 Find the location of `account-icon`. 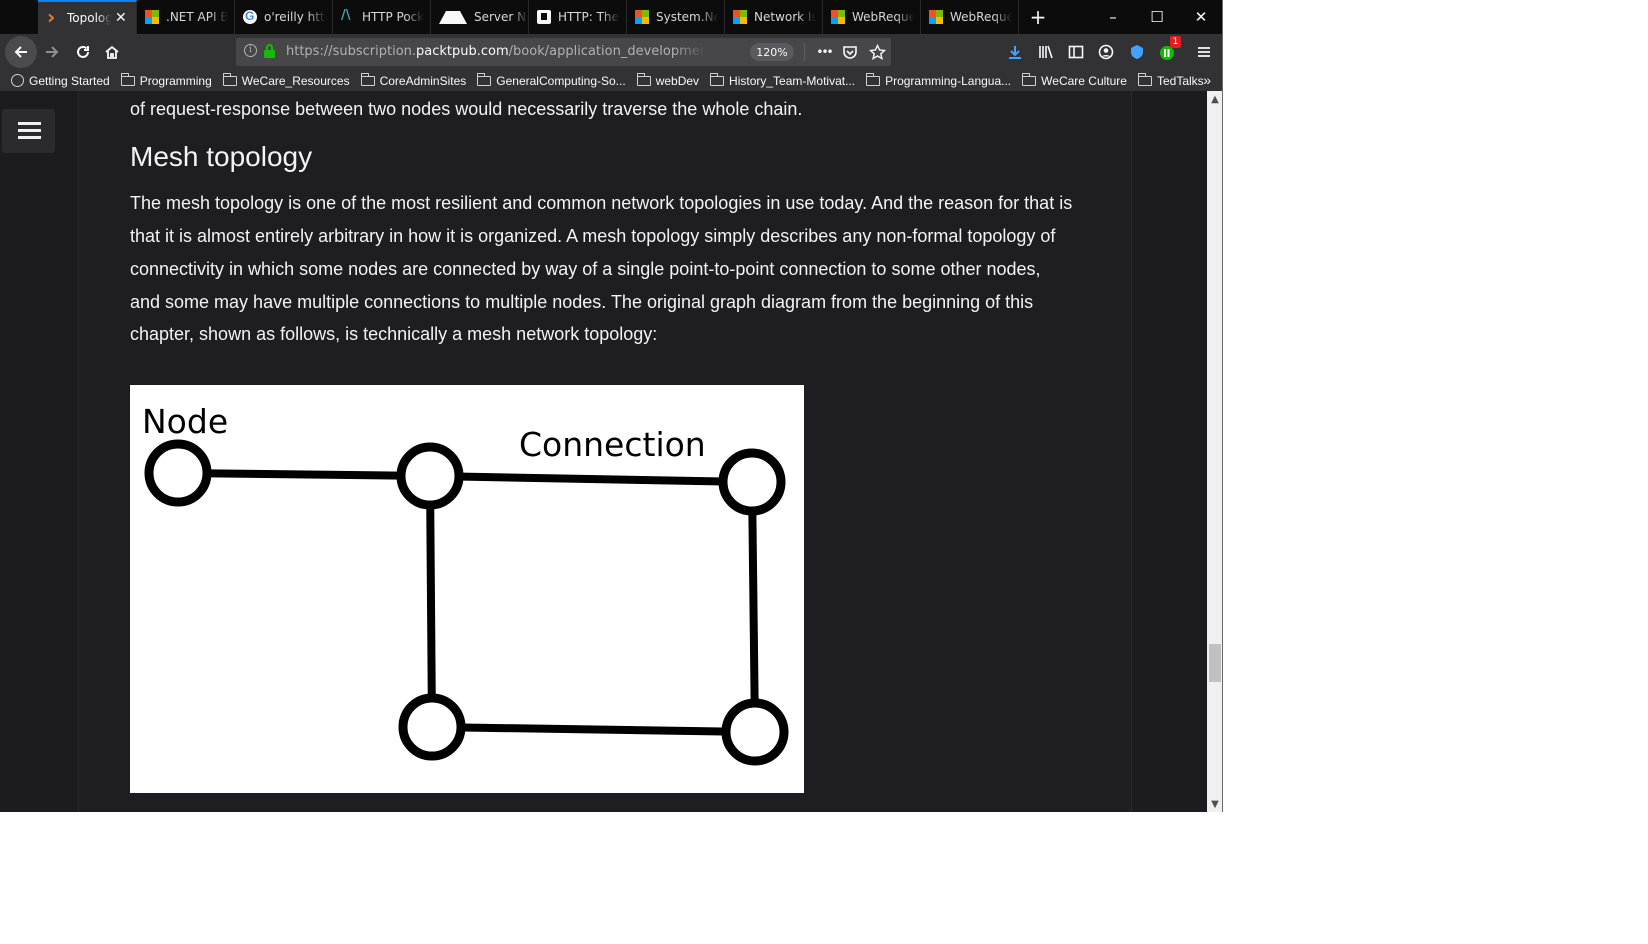

account-icon is located at coordinates (1106, 52).